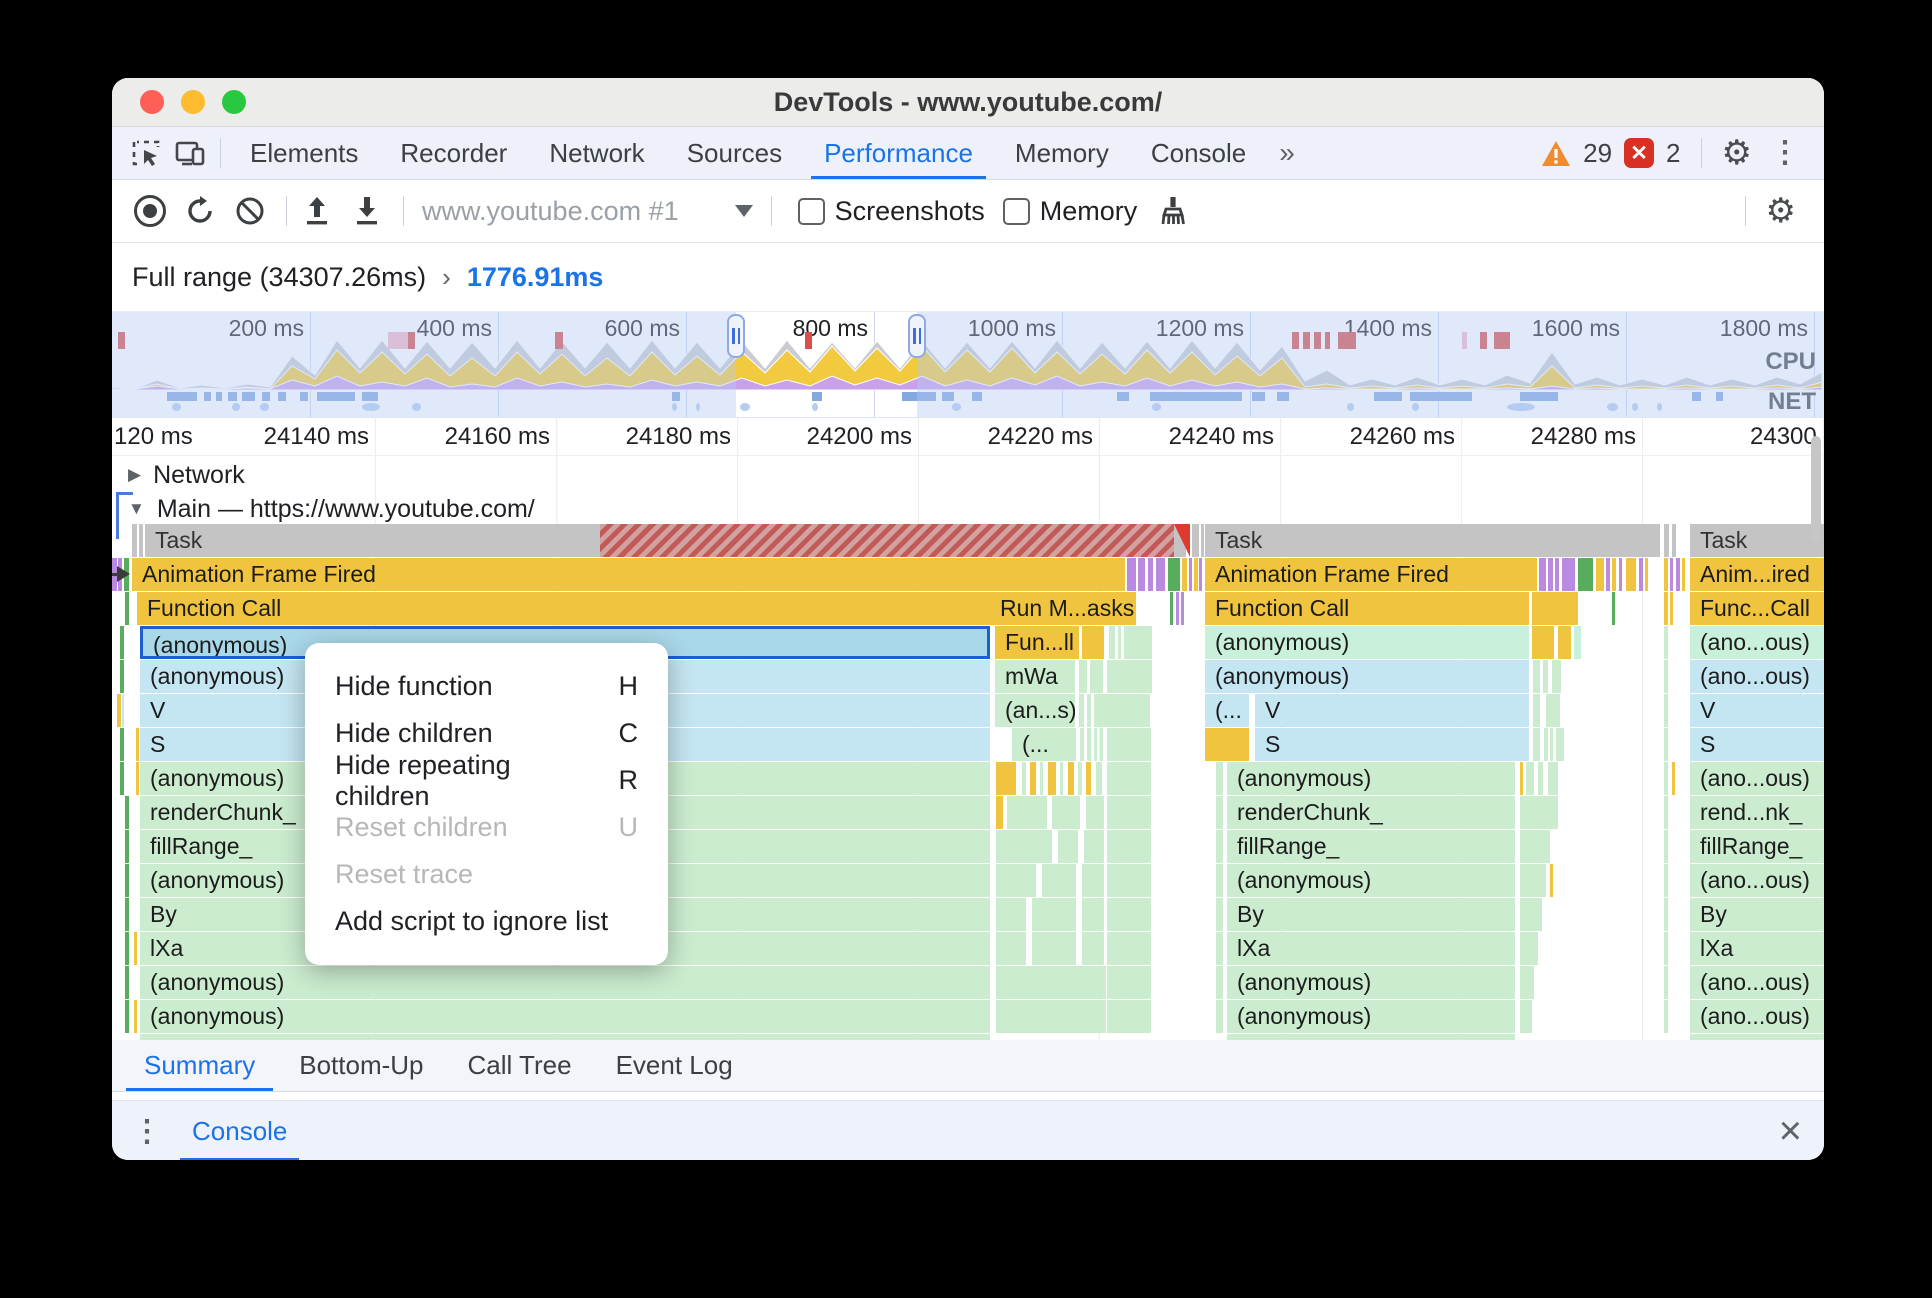  Describe the element at coordinates (1198, 153) in the screenshot. I see `tab-console: Console` at that location.